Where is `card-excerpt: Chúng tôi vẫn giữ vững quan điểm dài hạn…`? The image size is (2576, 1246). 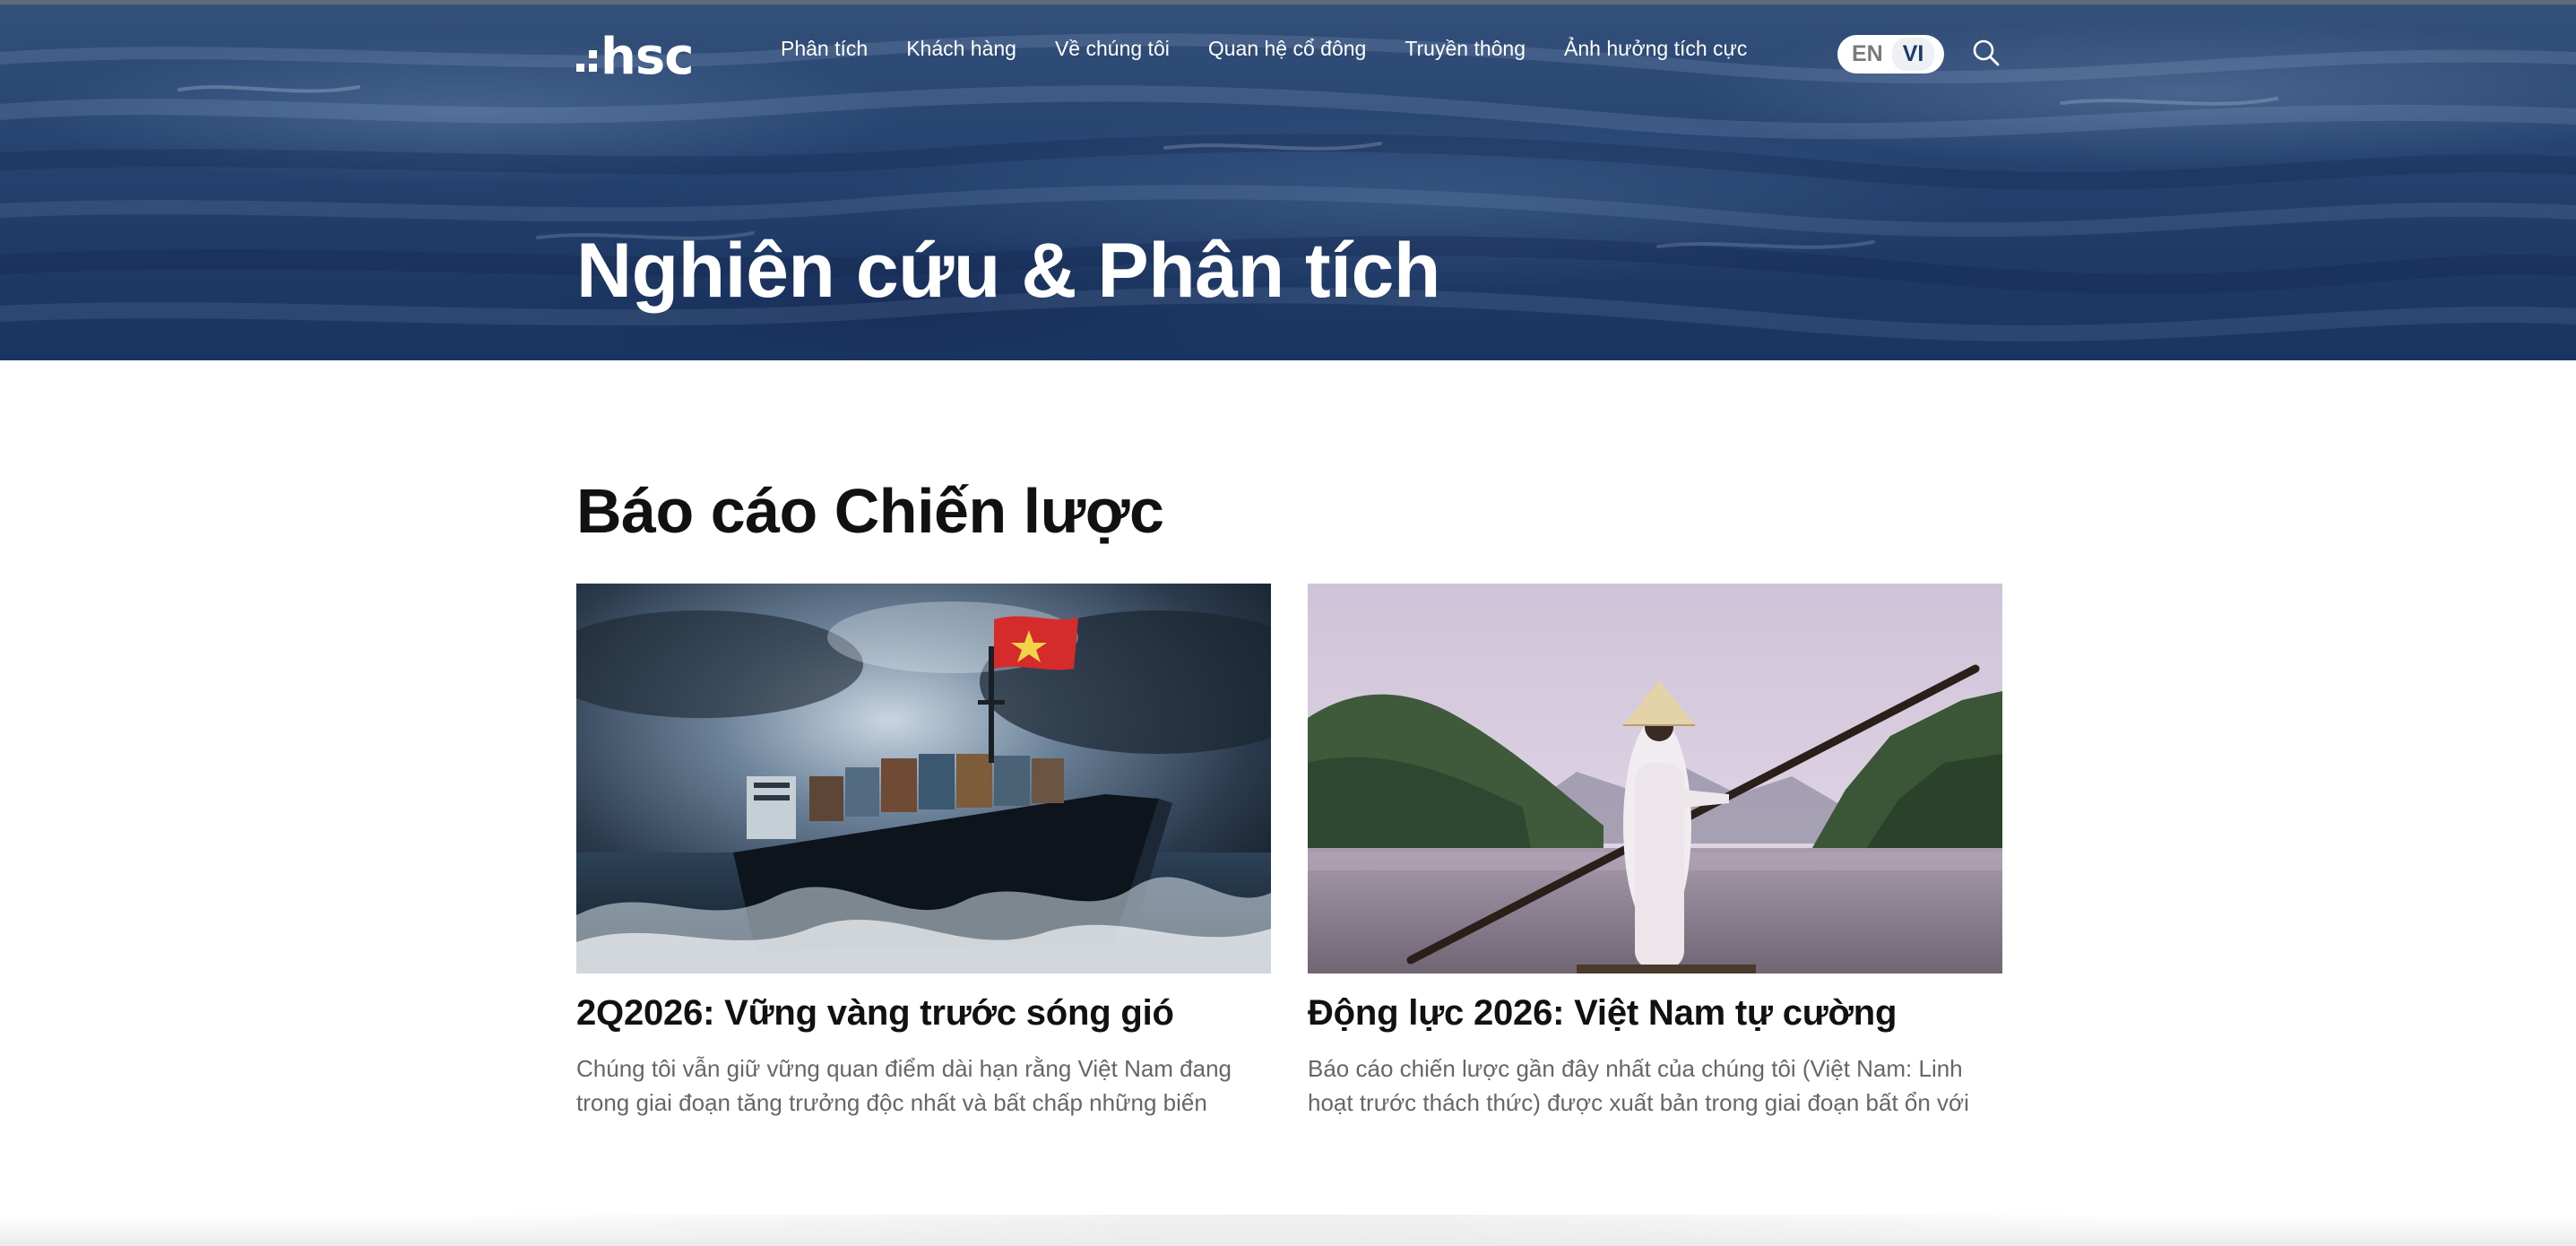
card-excerpt: Chúng tôi vẫn giữ vững quan điểm dài hạn… is located at coordinates (904, 1085).